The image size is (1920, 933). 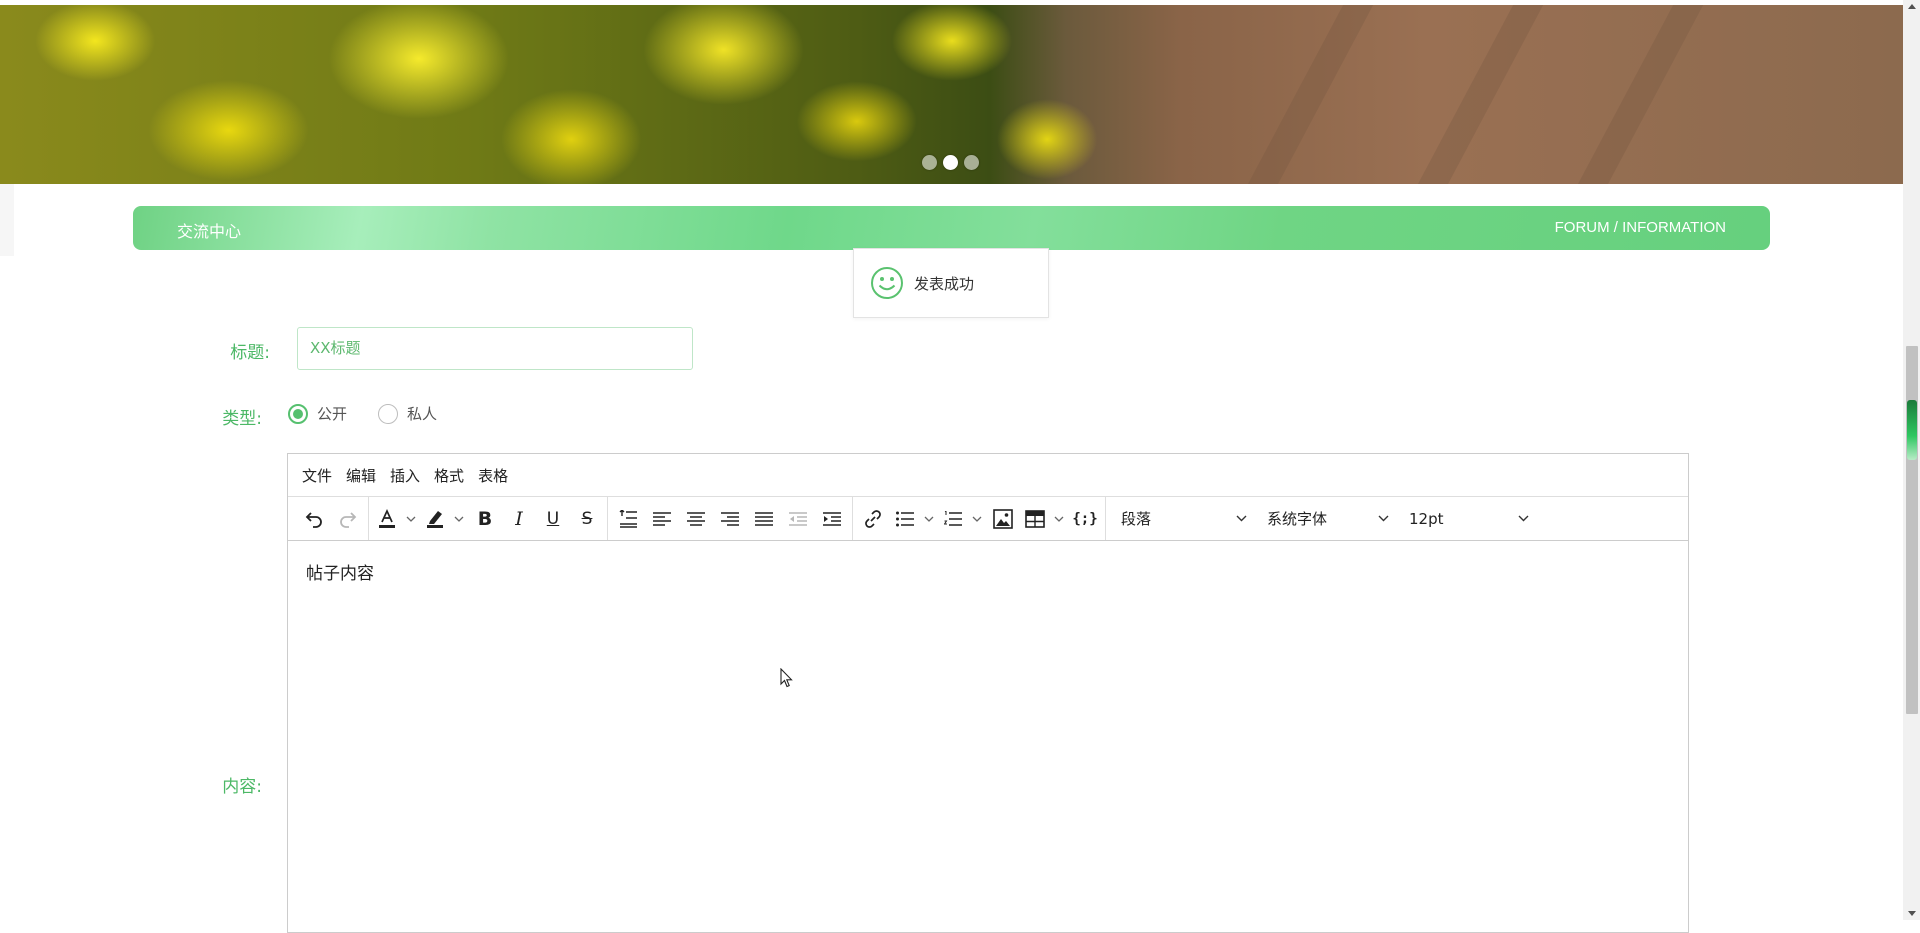 What do you see at coordinates (764, 519) in the screenshot?
I see `align-justify-icon` at bounding box center [764, 519].